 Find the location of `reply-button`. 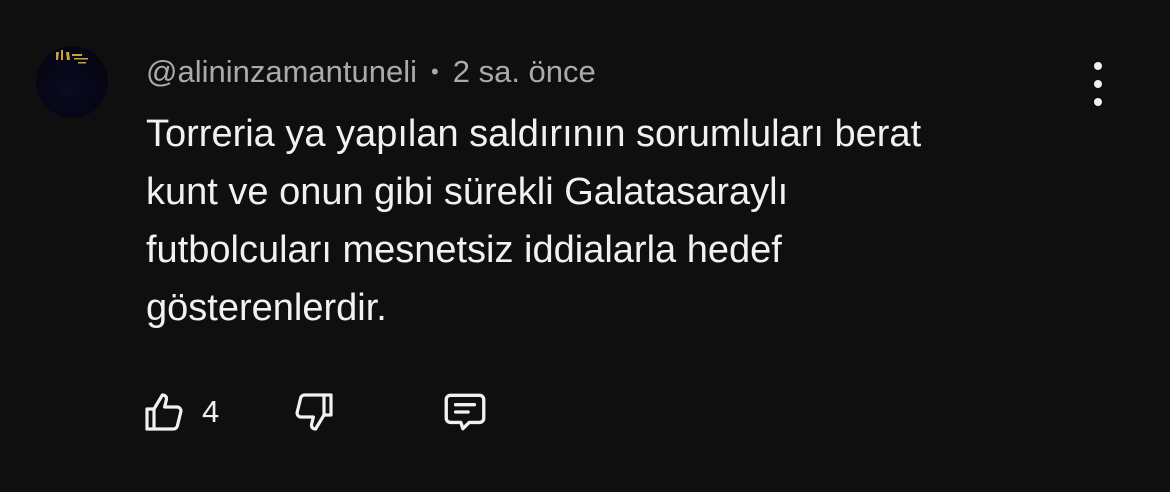

reply-button is located at coordinates (475, 412).